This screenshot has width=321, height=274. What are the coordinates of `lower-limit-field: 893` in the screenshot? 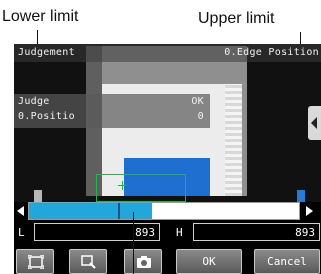 It's located at (97, 232).